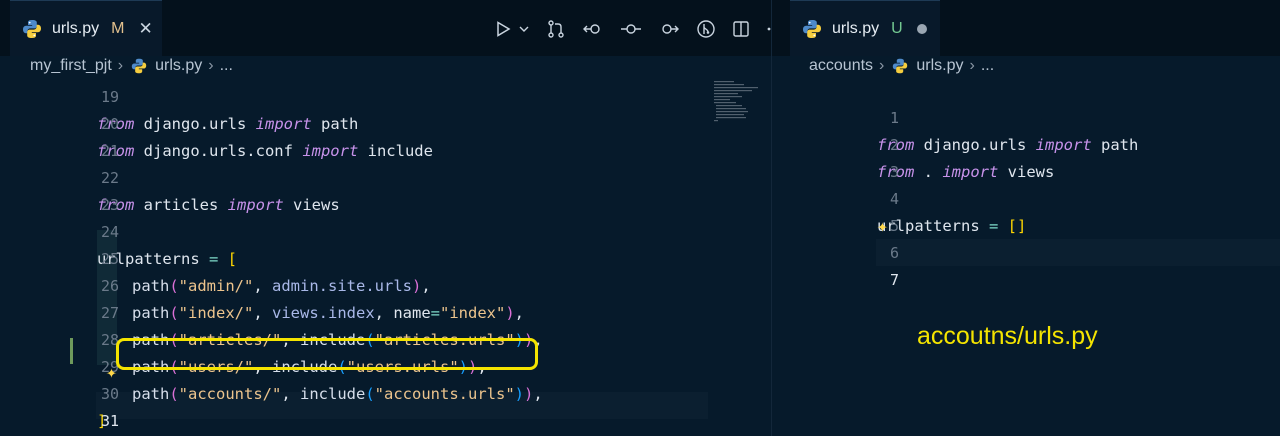 The image size is (1280, 436). I want to click on code-line-25: 25 path("admin/", admin.site.urls),, so click(385, 257).